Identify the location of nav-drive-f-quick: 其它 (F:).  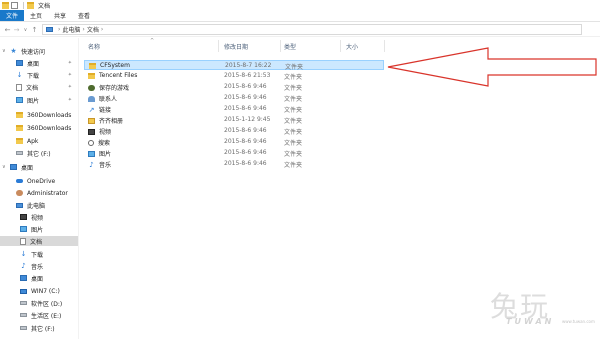
(39, 153).